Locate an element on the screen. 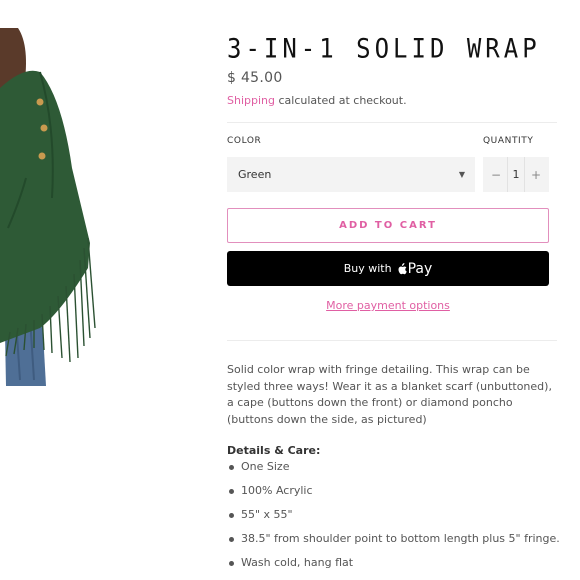  product-image is located at coordinates (50, 208).